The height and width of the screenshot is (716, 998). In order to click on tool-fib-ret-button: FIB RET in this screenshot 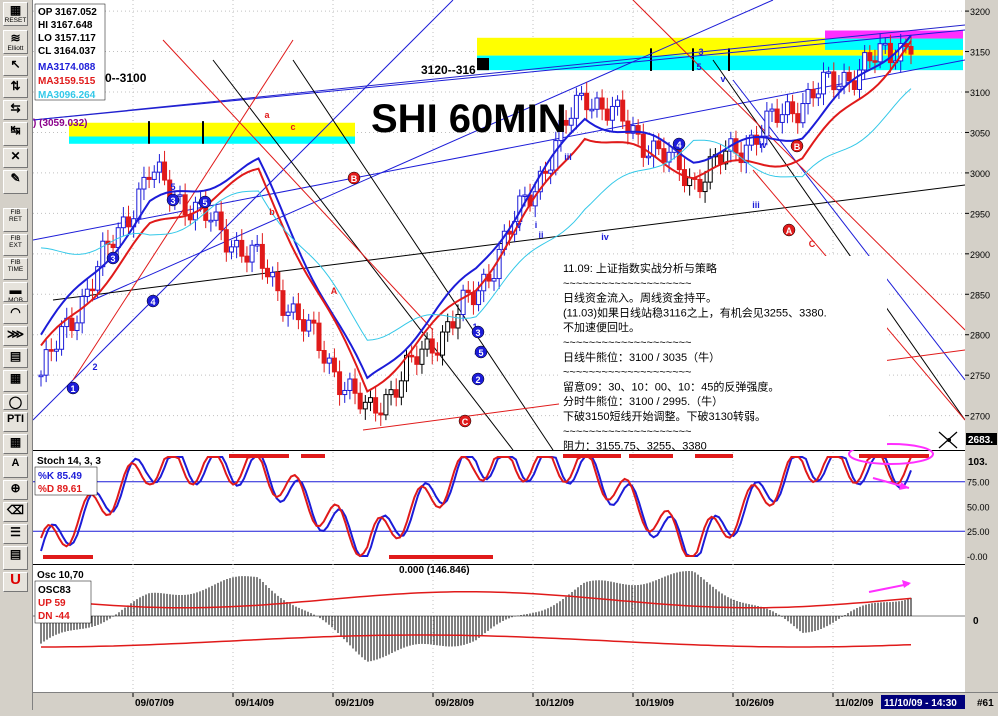, I will do `click(15, 220)`.